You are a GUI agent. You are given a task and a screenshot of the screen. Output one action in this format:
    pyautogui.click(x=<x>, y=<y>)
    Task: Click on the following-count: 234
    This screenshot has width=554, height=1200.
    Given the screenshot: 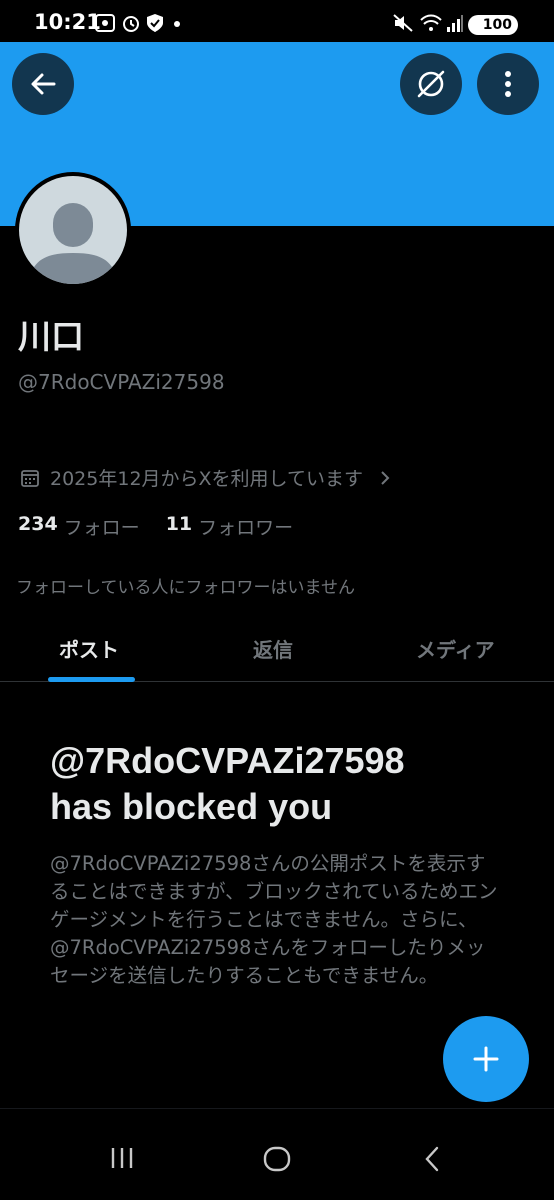 What is the action you would take?
    pyautogui.click(x=38, y=524)
    